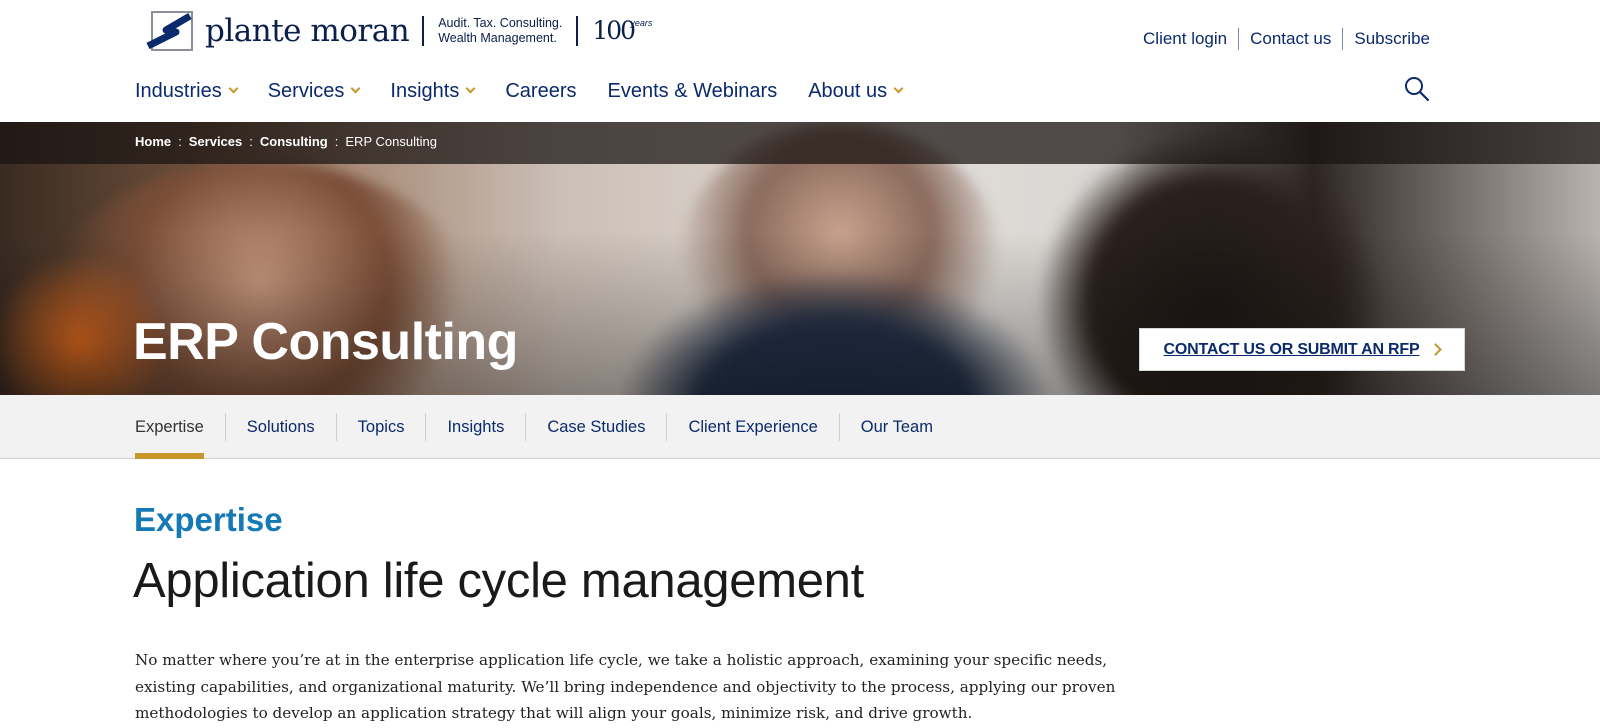 This screenshot has width=1600, height=728. I want to click on nav-label: About us, so click(848, 91).